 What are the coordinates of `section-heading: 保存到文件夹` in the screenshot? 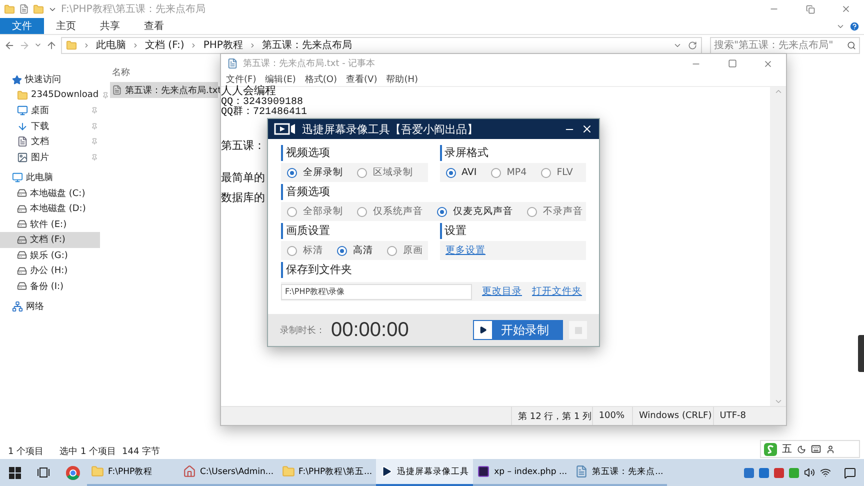 It's located at (316, 270).